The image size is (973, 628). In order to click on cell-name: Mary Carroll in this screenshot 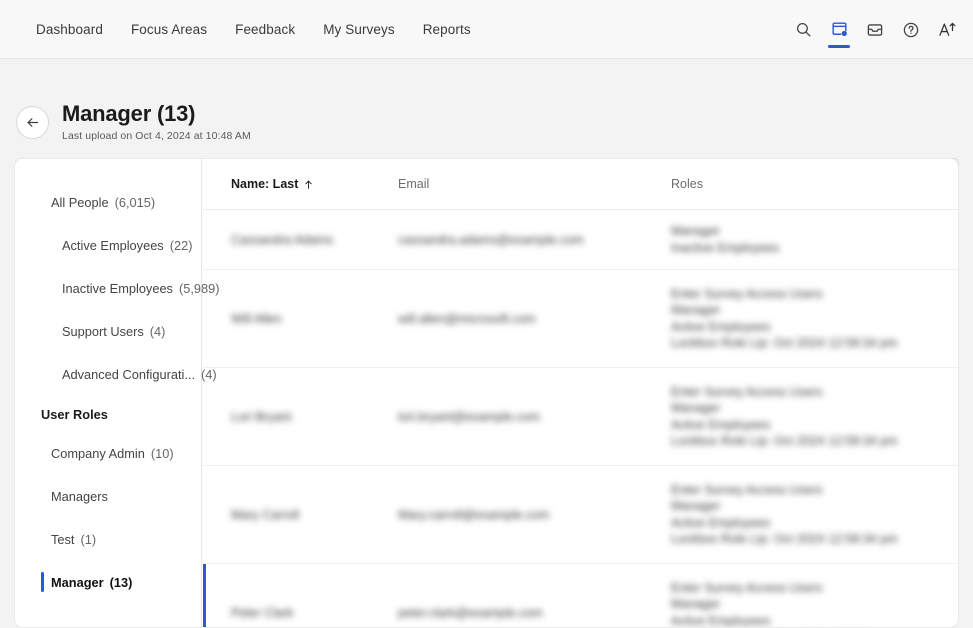, I will do `click(265, 514)`.